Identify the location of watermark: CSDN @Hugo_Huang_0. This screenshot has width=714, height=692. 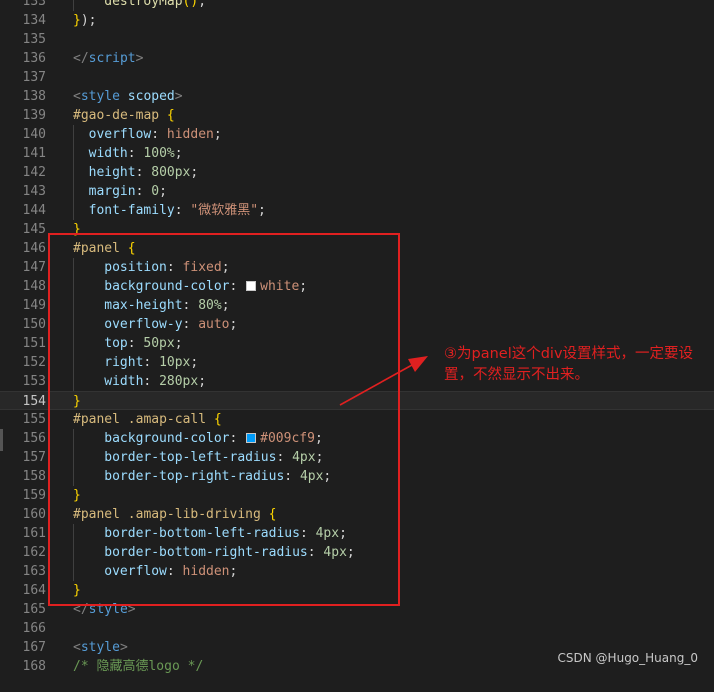
(627, 658).